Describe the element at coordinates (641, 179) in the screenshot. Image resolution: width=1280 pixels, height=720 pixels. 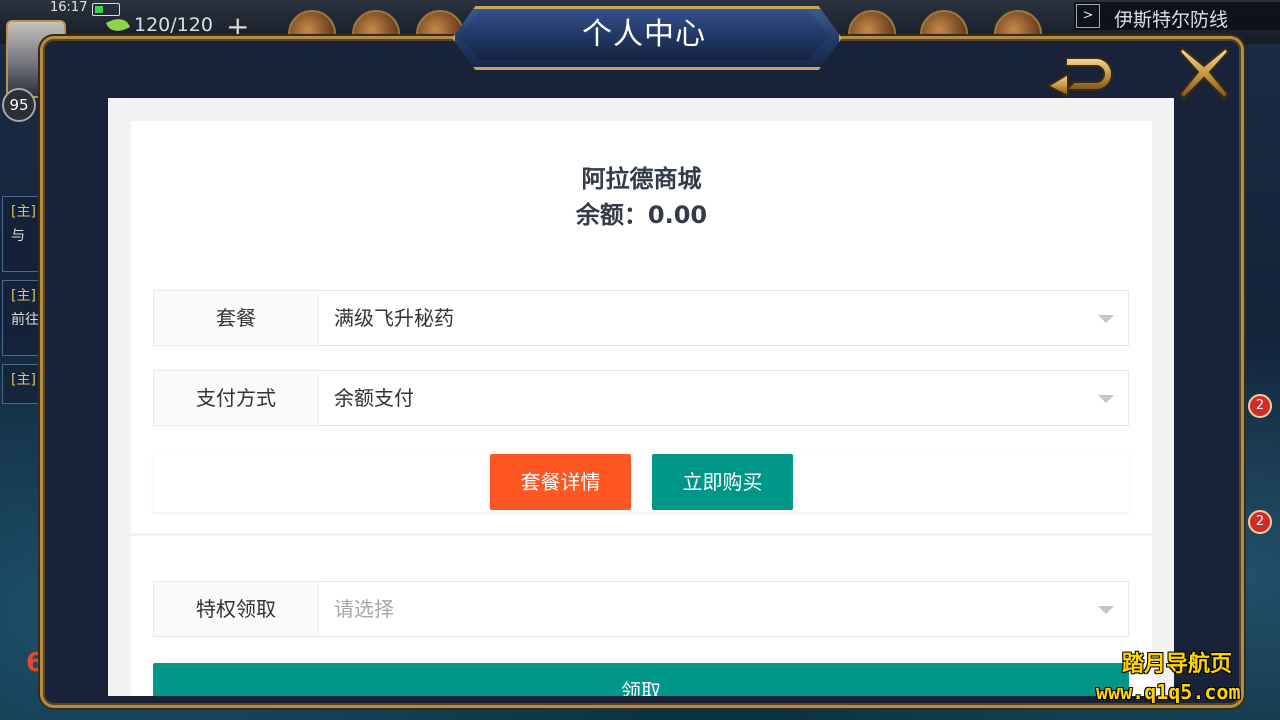
I see `shop-name: 阿拉德商城` at that location.